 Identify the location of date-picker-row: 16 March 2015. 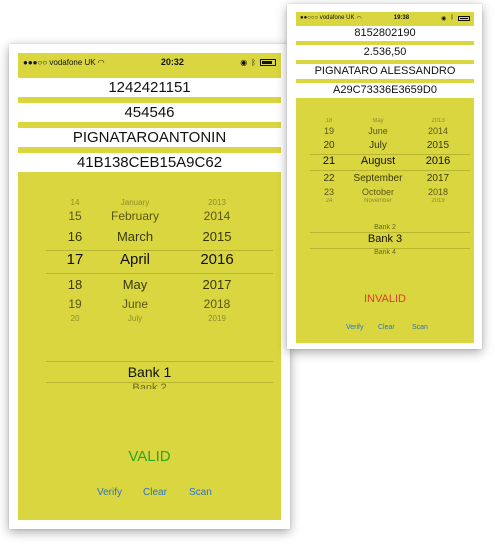
(149, 236).